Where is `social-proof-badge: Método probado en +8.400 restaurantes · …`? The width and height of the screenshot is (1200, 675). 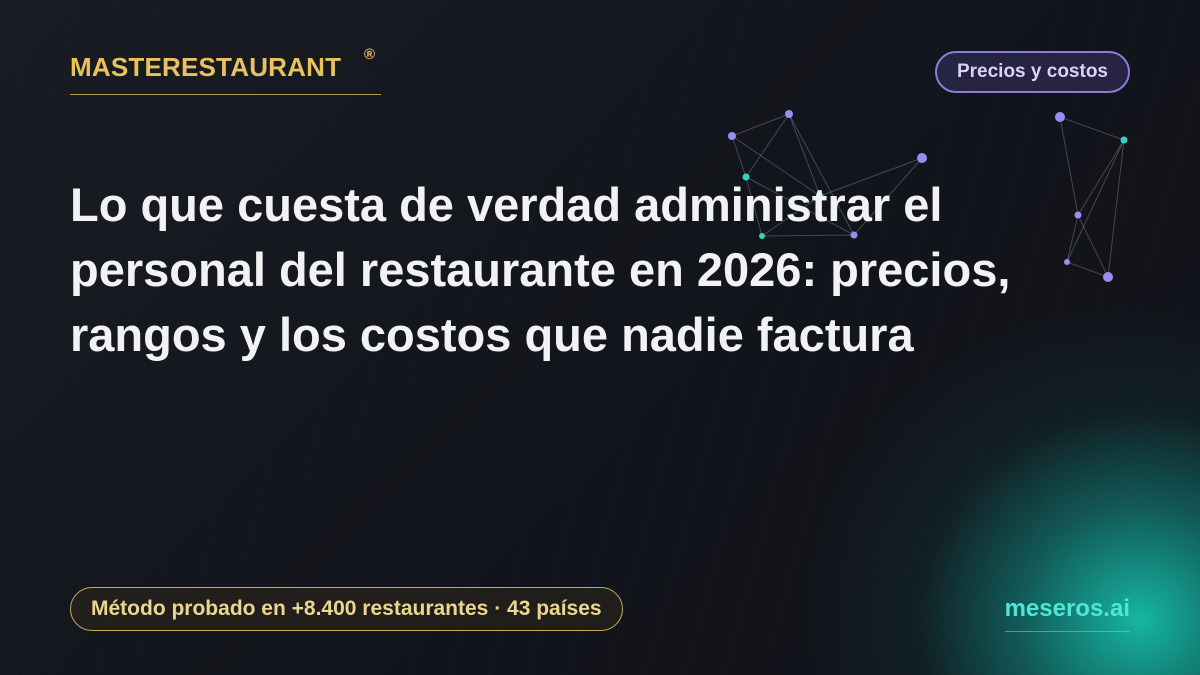
social-proof-badge: Método probado en +8.400 restaurantes · … is located at coordinates (346, 609).